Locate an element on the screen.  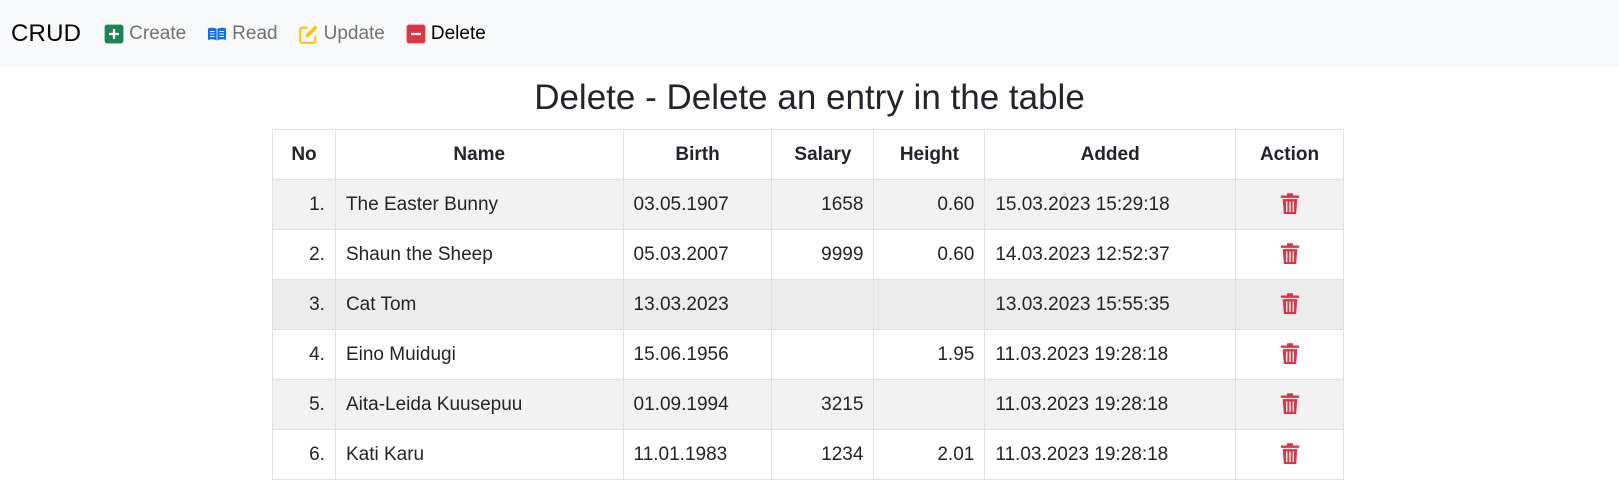
cell-salary: 1658 is located at coordinates (823, 204).